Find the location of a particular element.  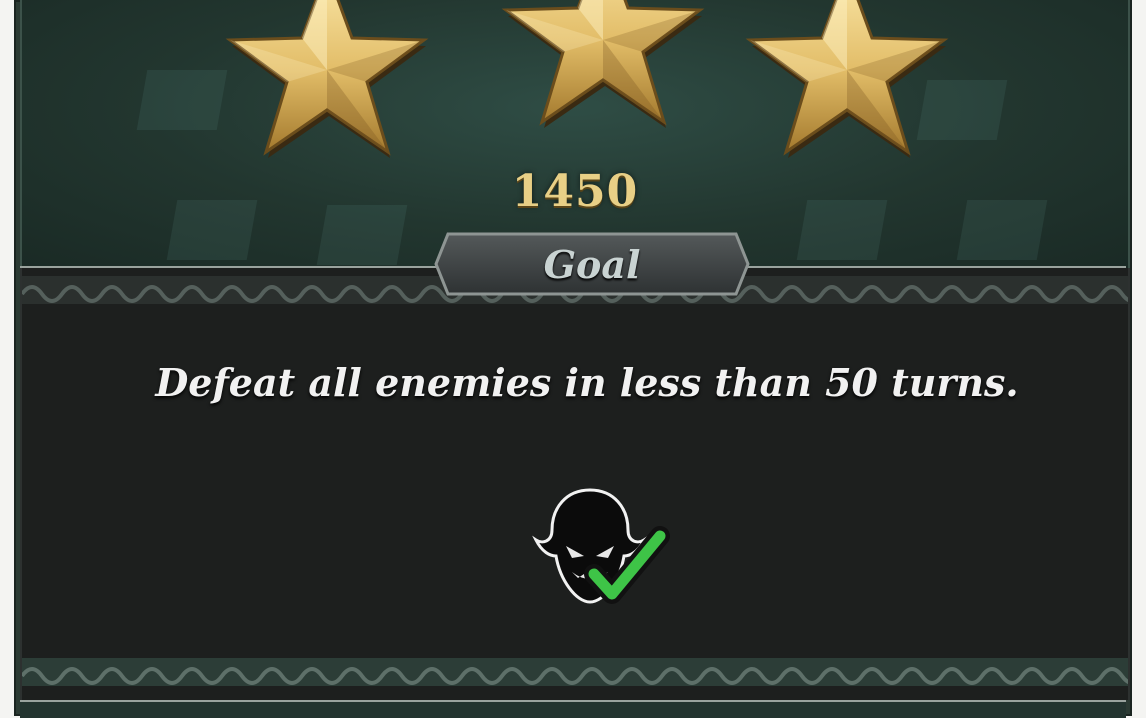

bottom-border is located at coordinates (573, 709).